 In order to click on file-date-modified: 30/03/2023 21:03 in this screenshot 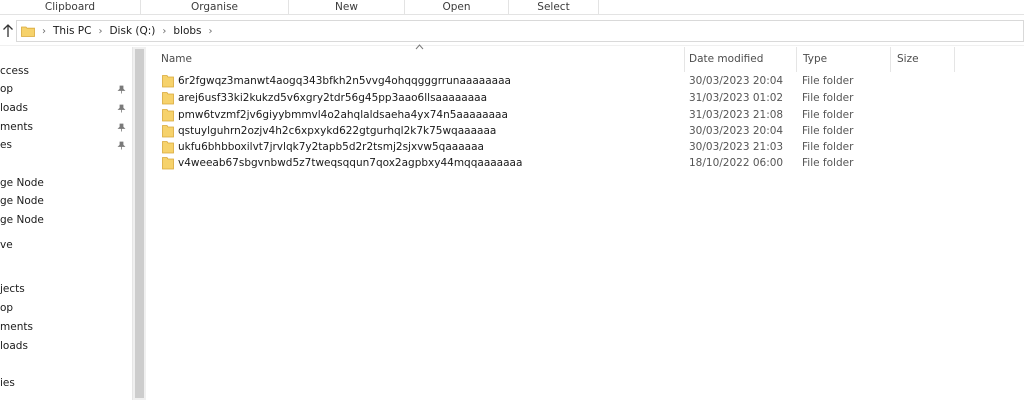, I will do `click(736, 147)`.